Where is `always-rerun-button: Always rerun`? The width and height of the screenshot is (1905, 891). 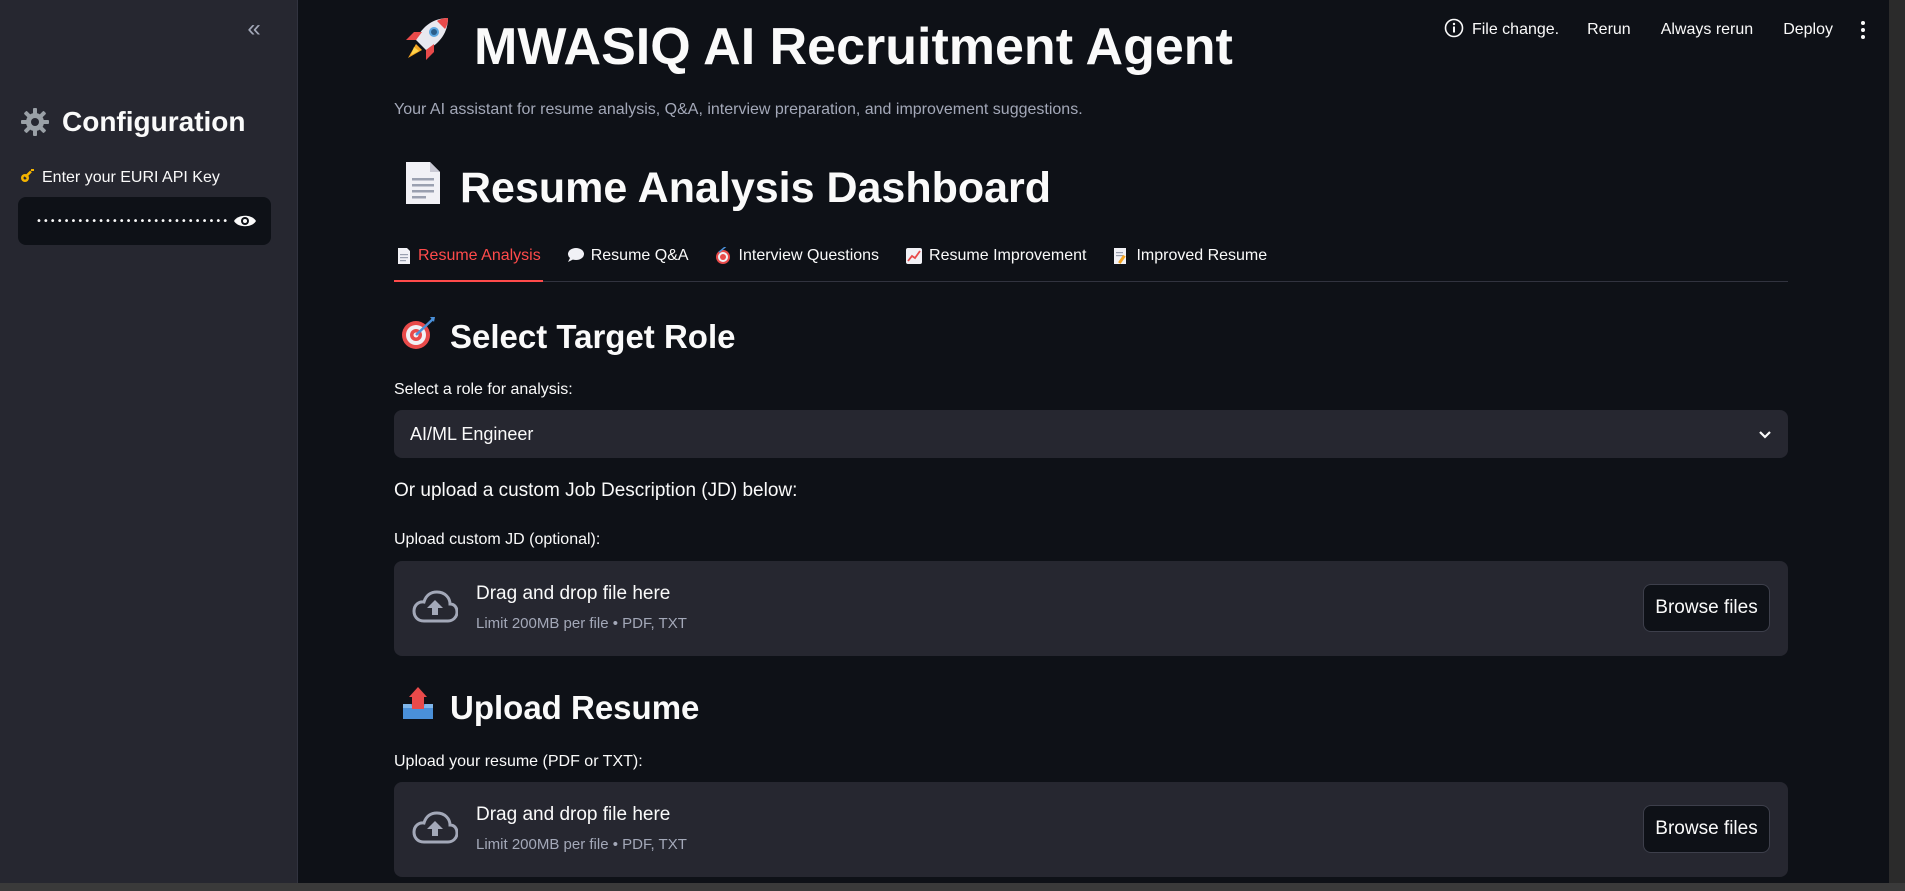
always-rerun-button: Always rerun is located at coordinates (1707, 30).